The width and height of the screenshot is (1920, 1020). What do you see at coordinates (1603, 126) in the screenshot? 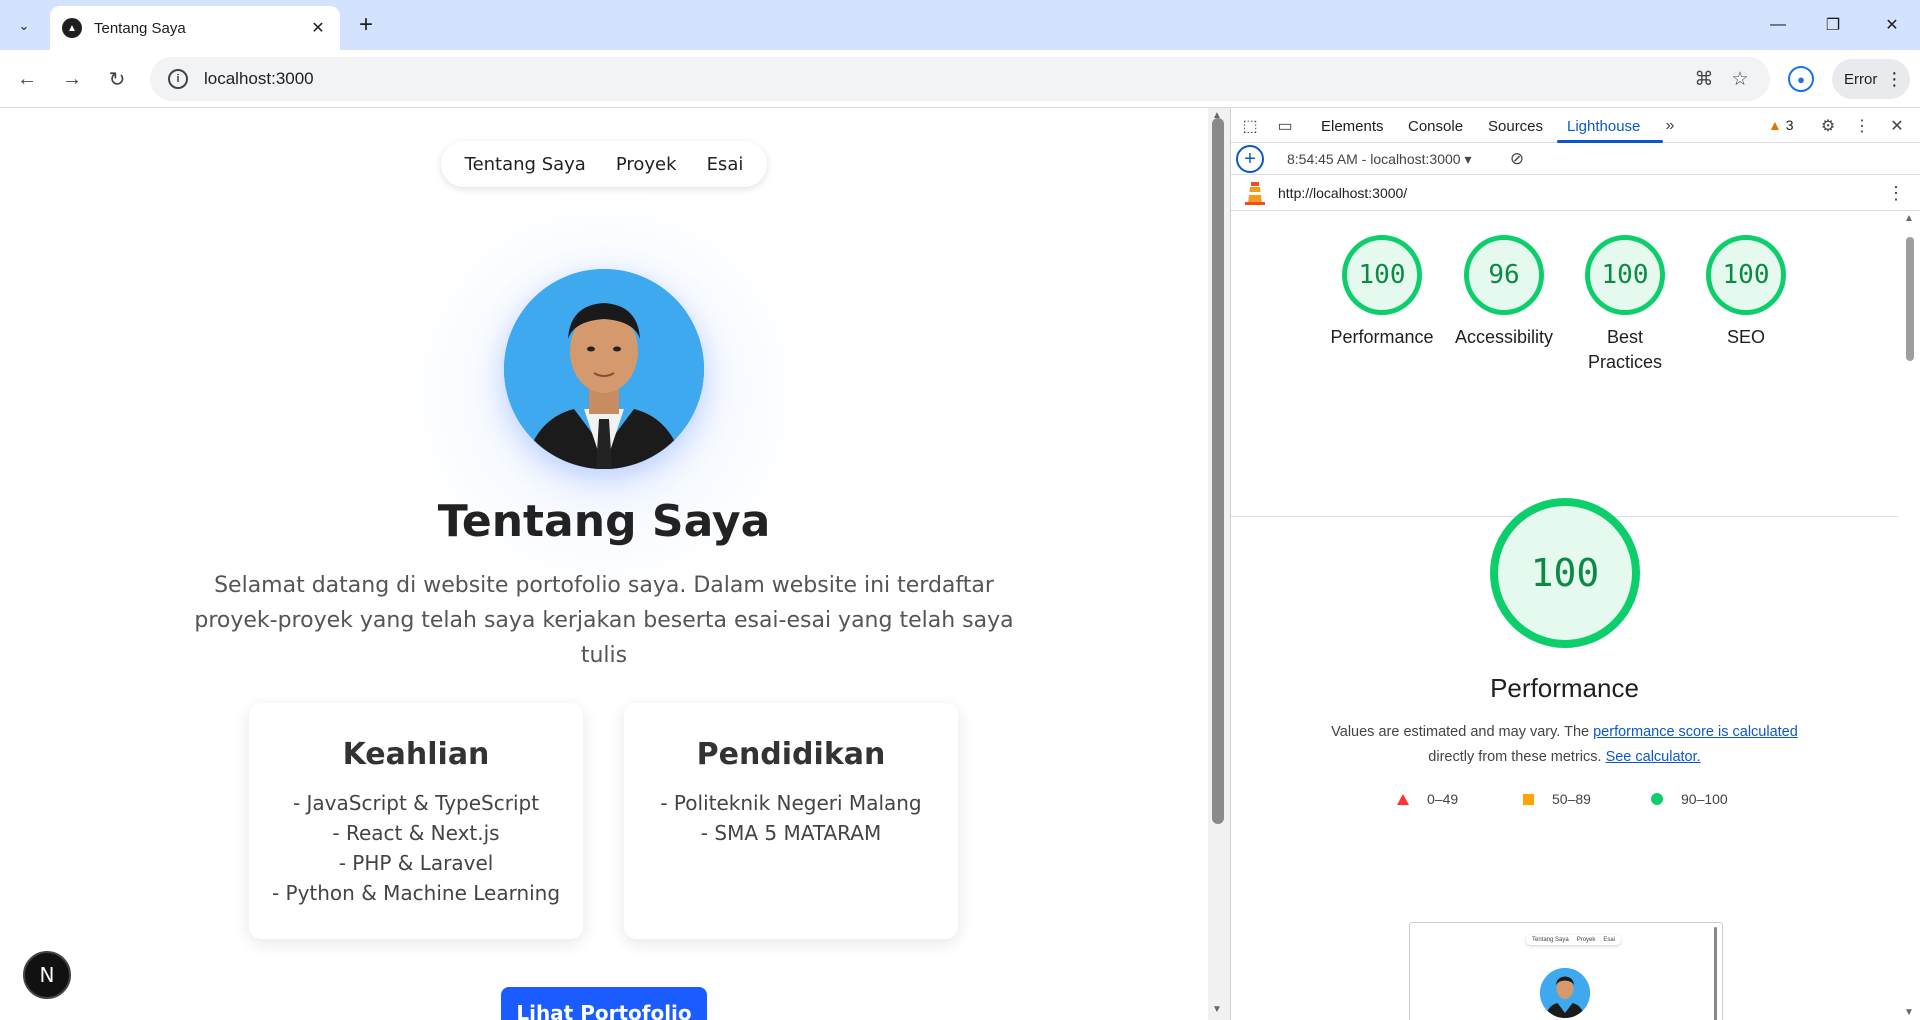
I see `tab-lighthouse: Lighthouse` at bounding box center [1603, 126].